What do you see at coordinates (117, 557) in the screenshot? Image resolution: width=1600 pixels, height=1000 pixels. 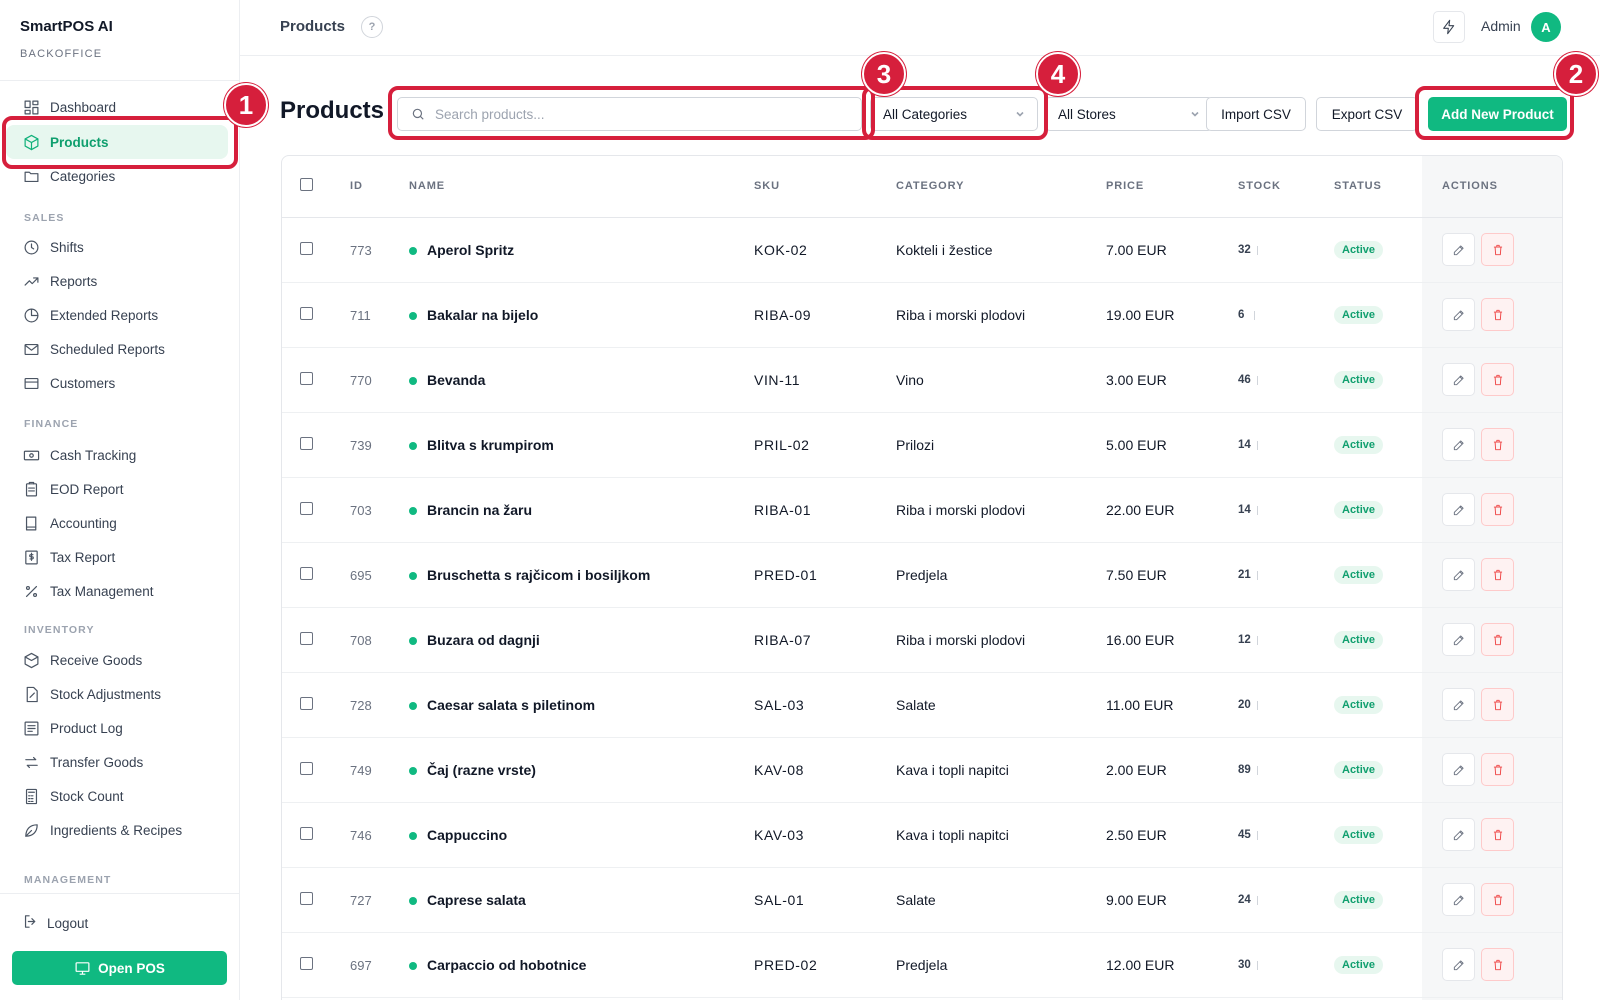 I see `sidebar-item-tax-report: Tax Report` at bounding box center [117, 557].